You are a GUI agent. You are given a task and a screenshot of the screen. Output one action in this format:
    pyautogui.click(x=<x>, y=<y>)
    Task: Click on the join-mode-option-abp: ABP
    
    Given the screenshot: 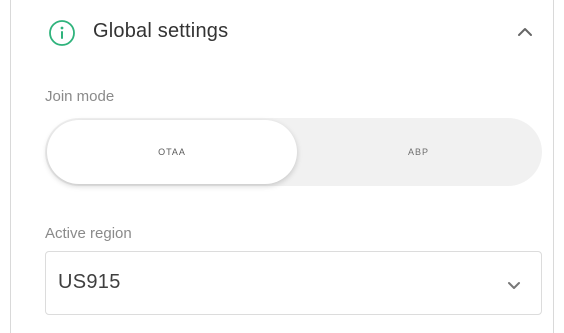 What is the action you would take?
    pyautogui.click(x=418, y=152)
    